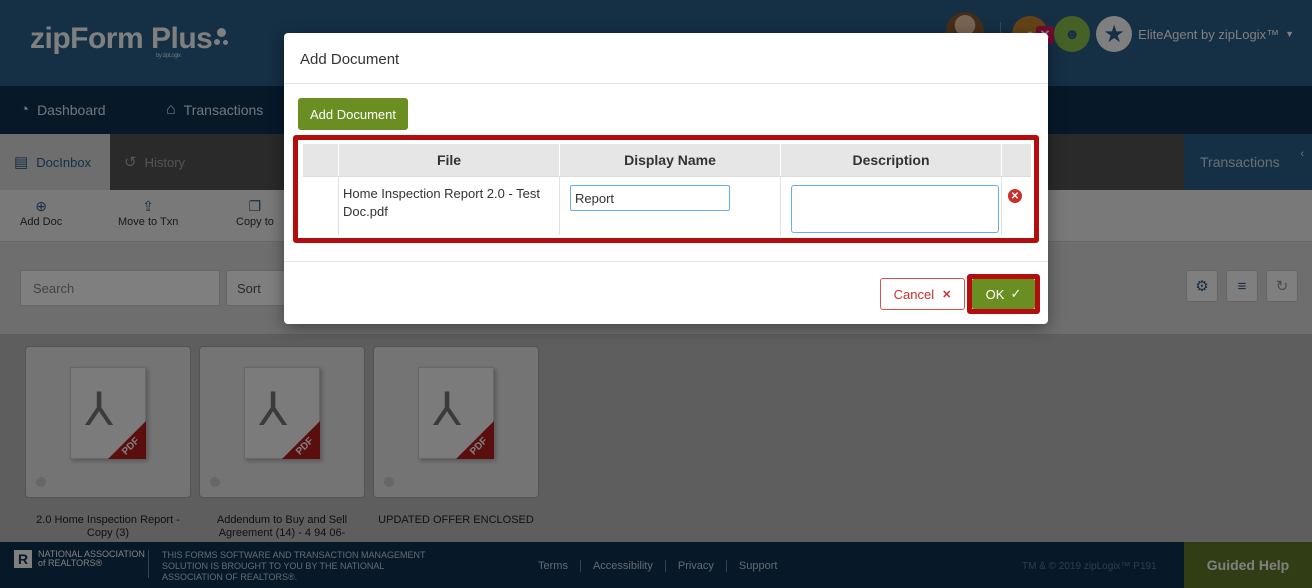 The height and width of the screenshot is (588, 1312). I want to click on column-file: File, so click(448, 160).